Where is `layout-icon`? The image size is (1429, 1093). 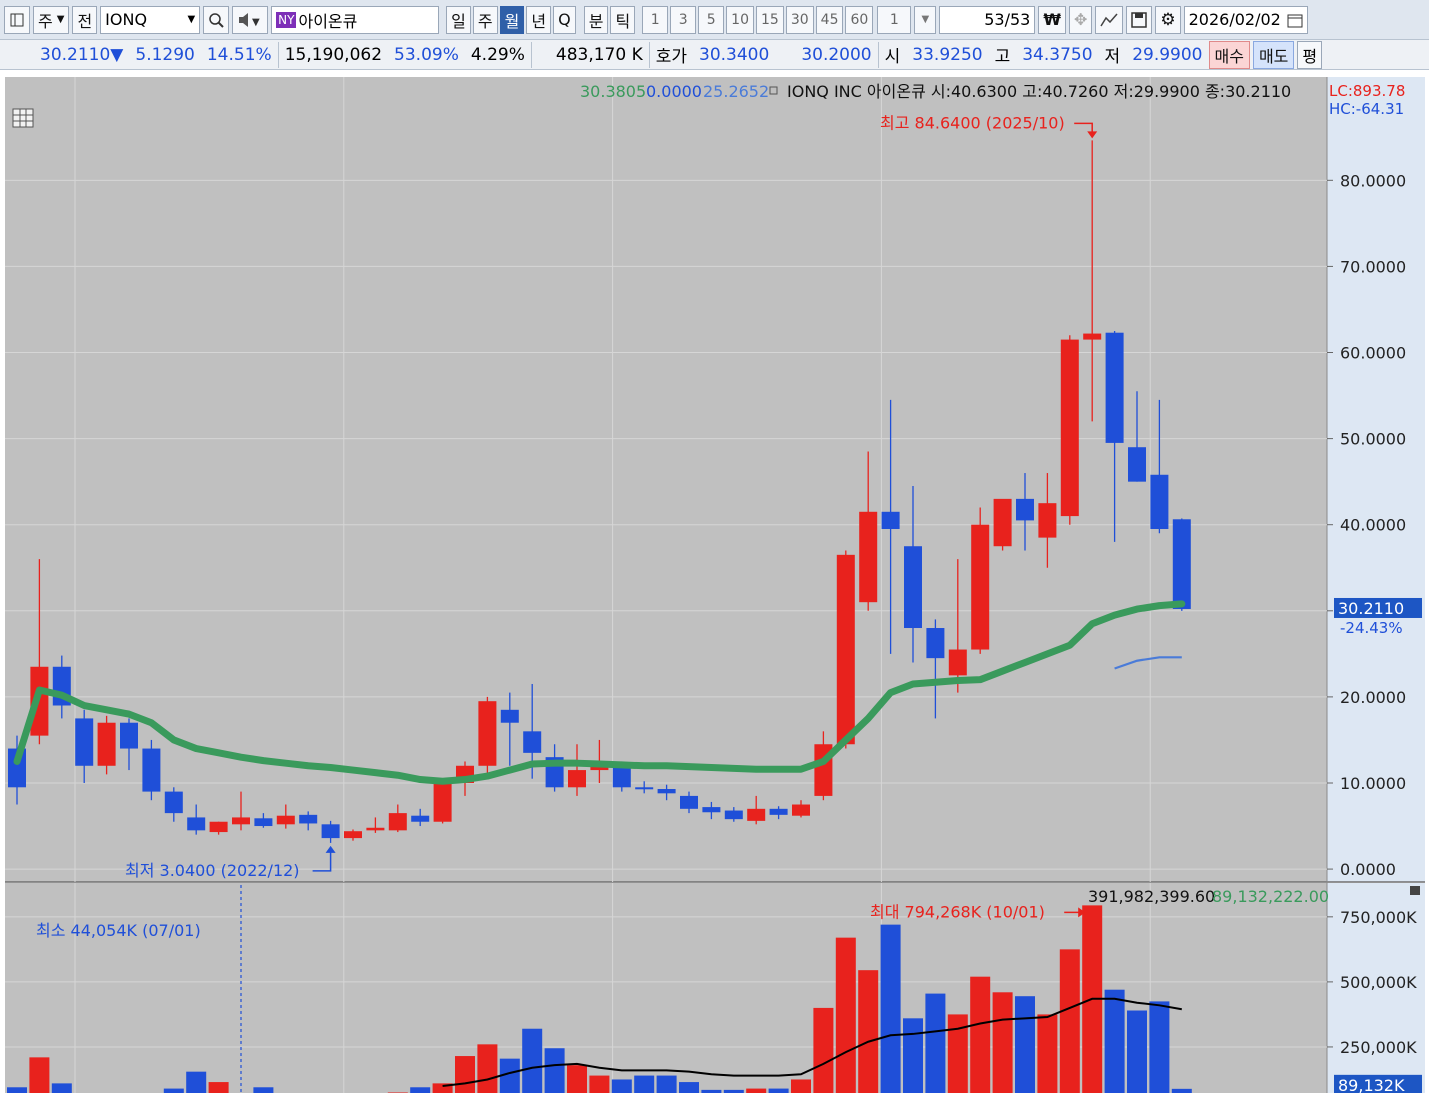
layout-icon is located at coordinates (17, 19).